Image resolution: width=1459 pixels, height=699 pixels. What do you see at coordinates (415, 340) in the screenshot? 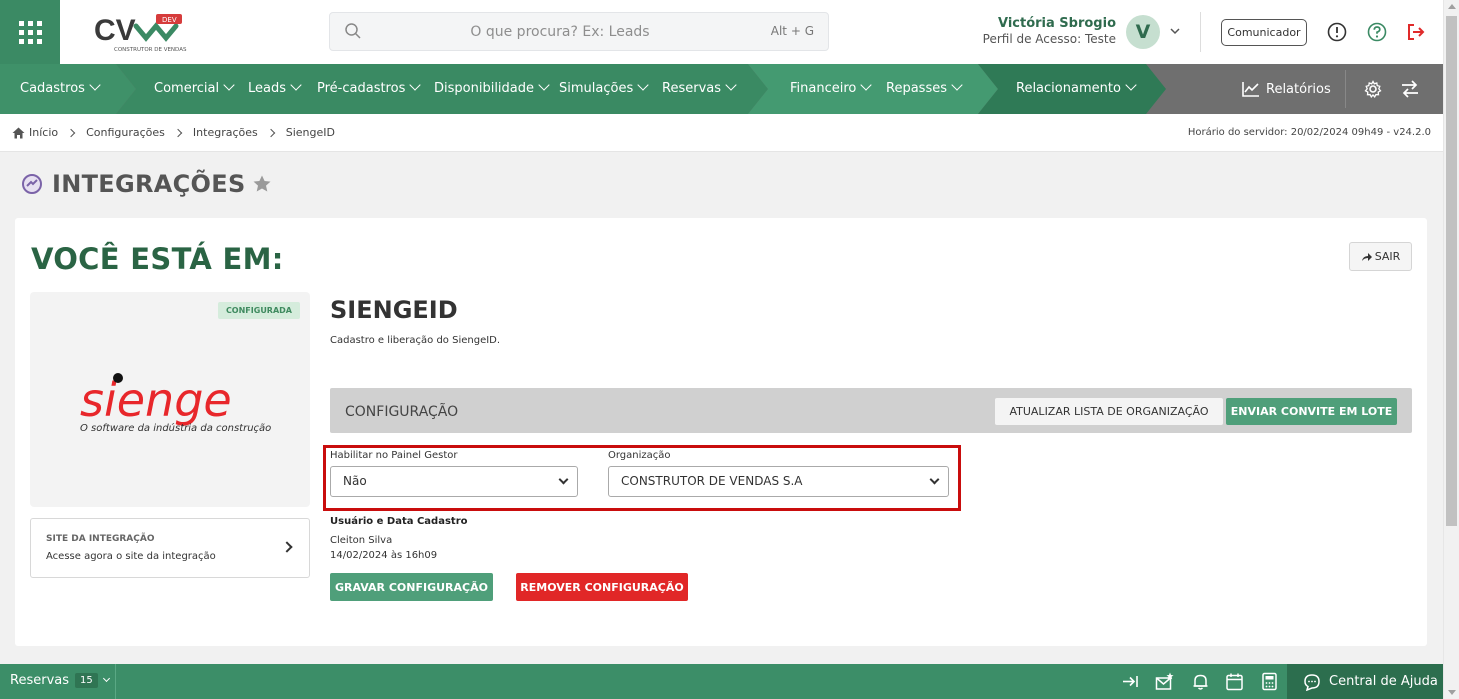
I see `integration-description: Cadastro e liberação do SiengeID.` at bounding box center [415, 340].